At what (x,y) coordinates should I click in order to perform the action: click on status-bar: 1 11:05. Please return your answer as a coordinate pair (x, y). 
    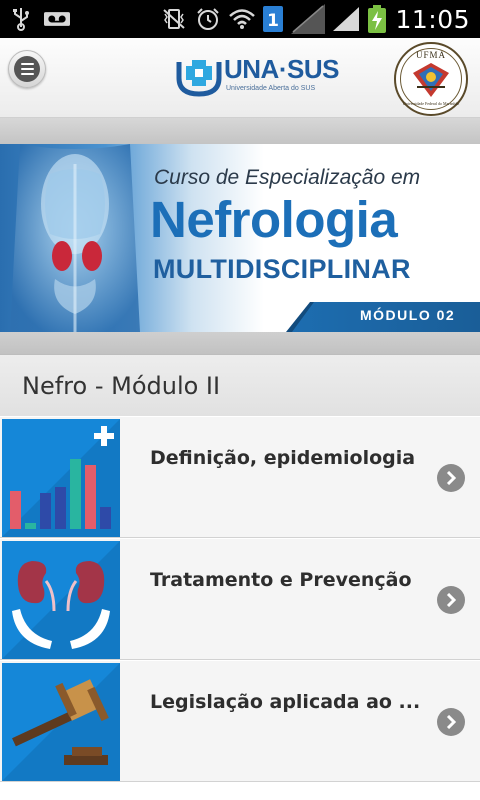
    Looking at the image, I should click on (240, 19).